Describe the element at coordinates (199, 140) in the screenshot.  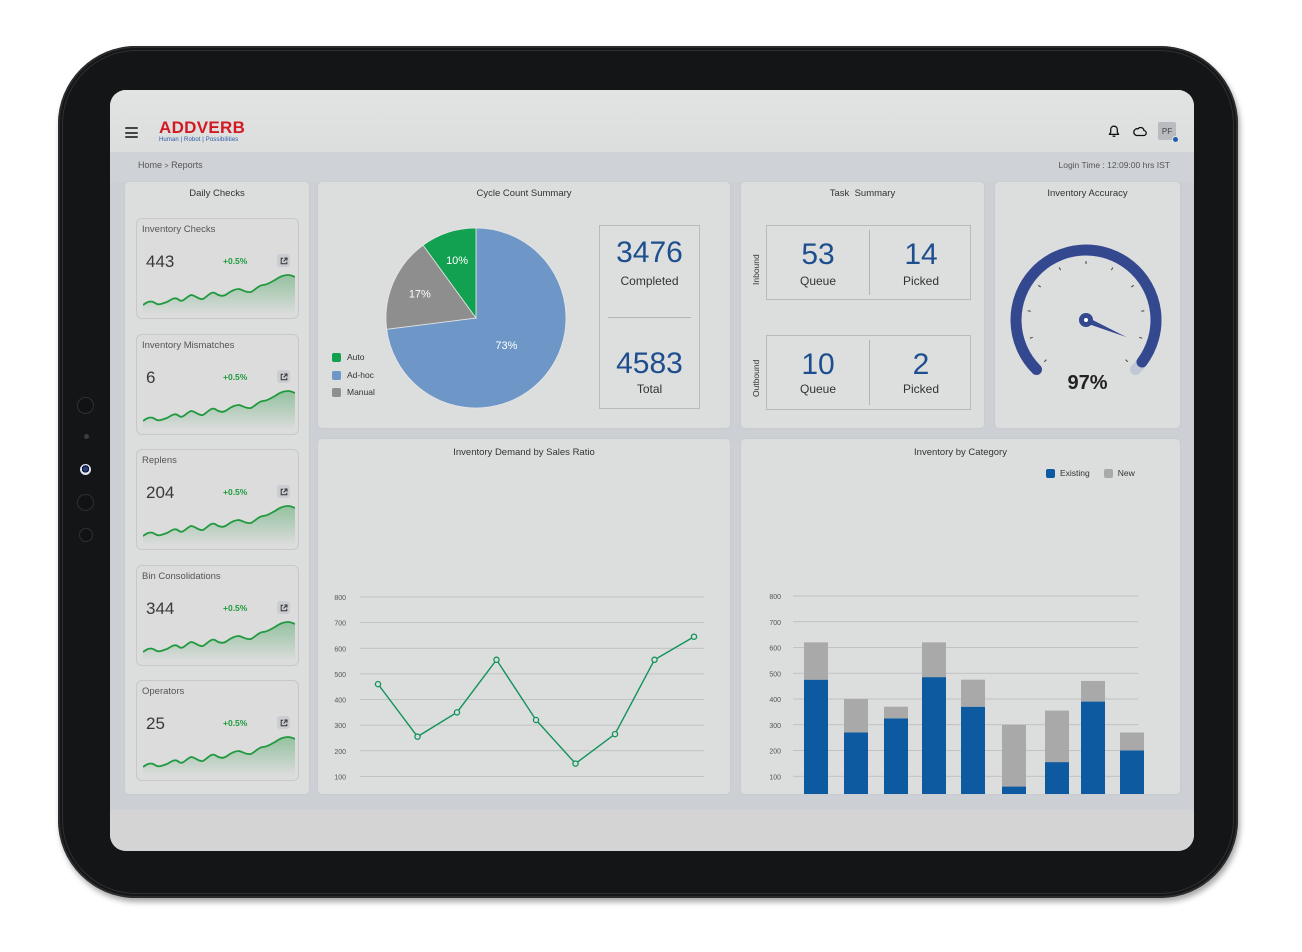
I see `brand-tagline: Human | Robot | Possibilities` at that location.